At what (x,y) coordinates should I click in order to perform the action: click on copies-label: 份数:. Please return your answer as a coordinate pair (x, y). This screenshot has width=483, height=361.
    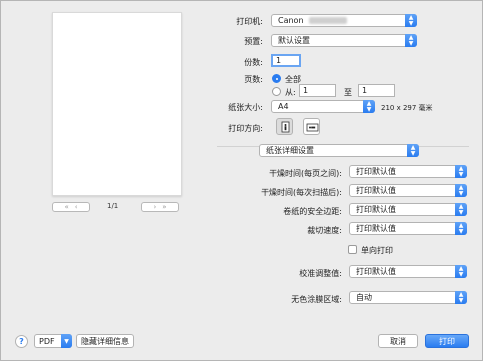
    Looking at the image, I should click on (253, 62).